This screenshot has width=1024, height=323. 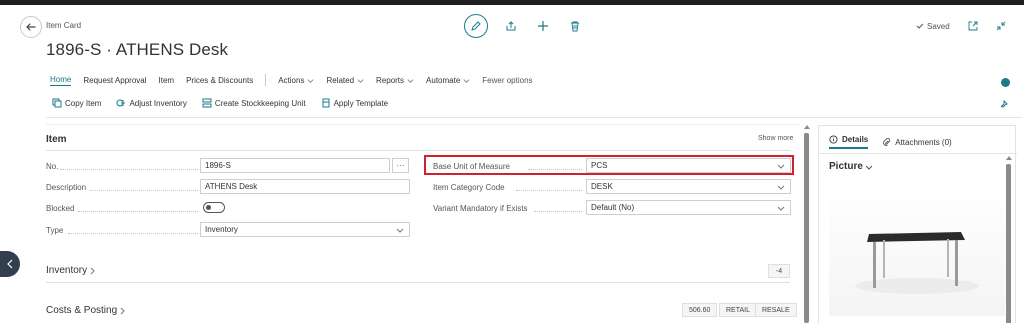 What do you see at coordinates (167, 80) in the screenshot?
I see `menu-item: Item` at bounding box center [167, 80].